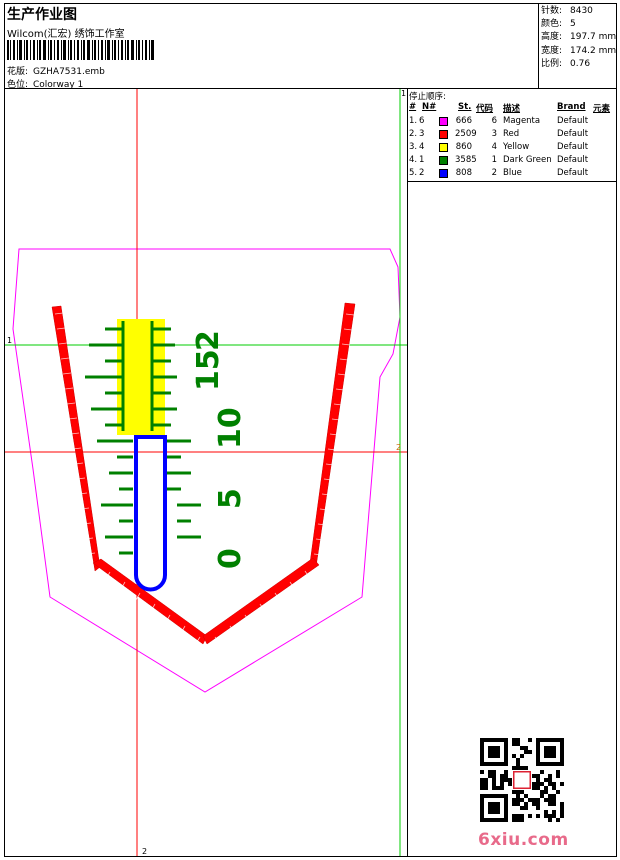 This screenshot has width=620, height=860. What do you see at coordinates (512, 109) in the screenshot?
I see `col-desc: 描述` at bounding box center [512, 109].